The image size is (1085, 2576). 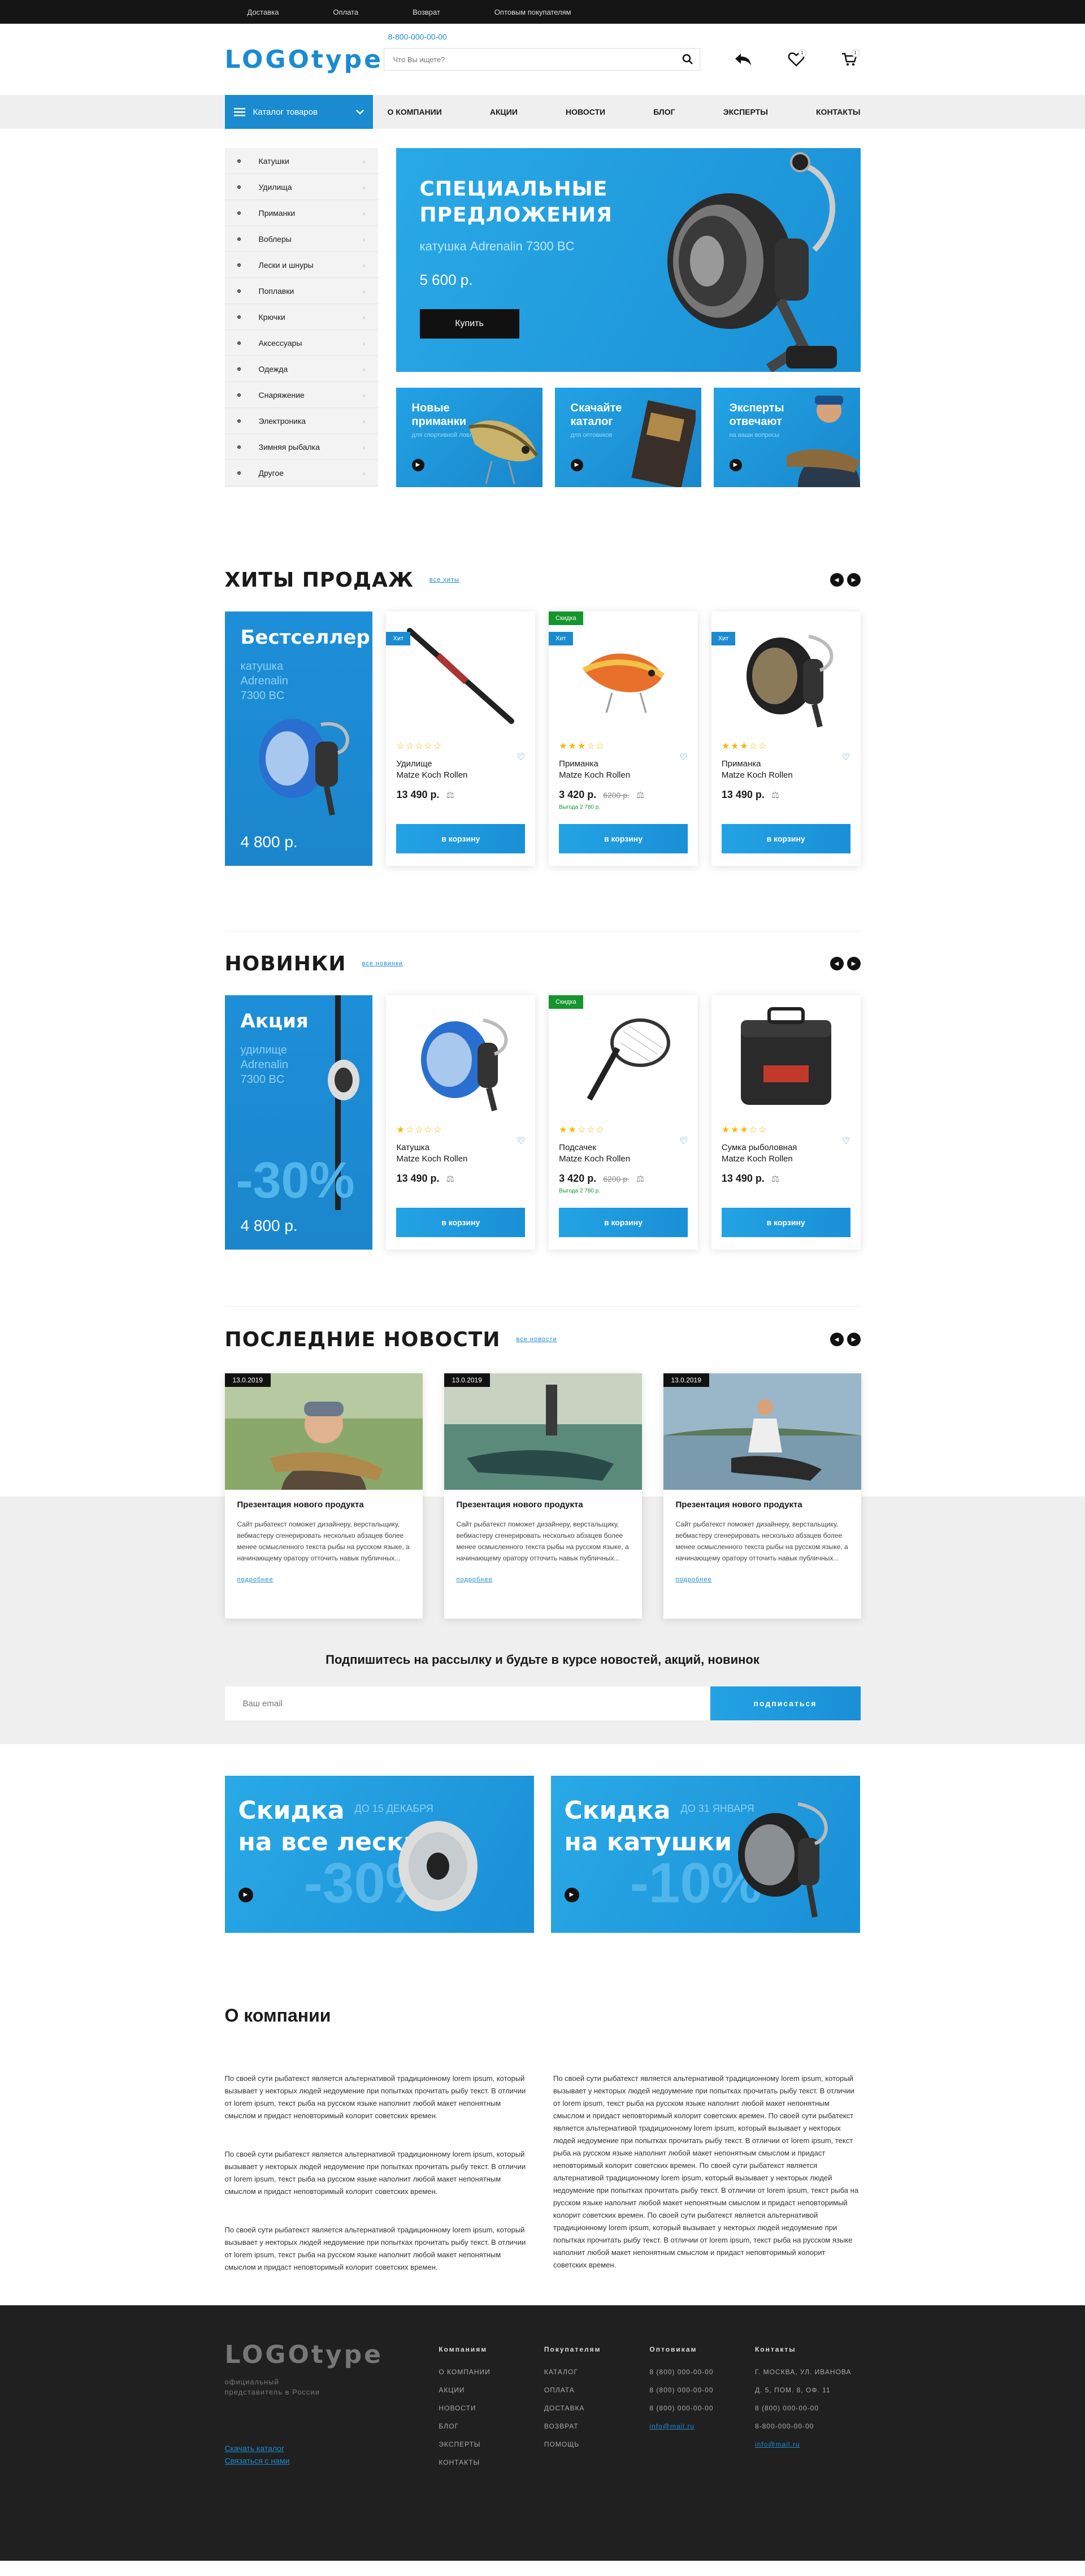 What do you see at coordinates (491, 2408) in the screenshot?
I see `footer-link: НОВОСТИ` at bounding box center [491, 2408].